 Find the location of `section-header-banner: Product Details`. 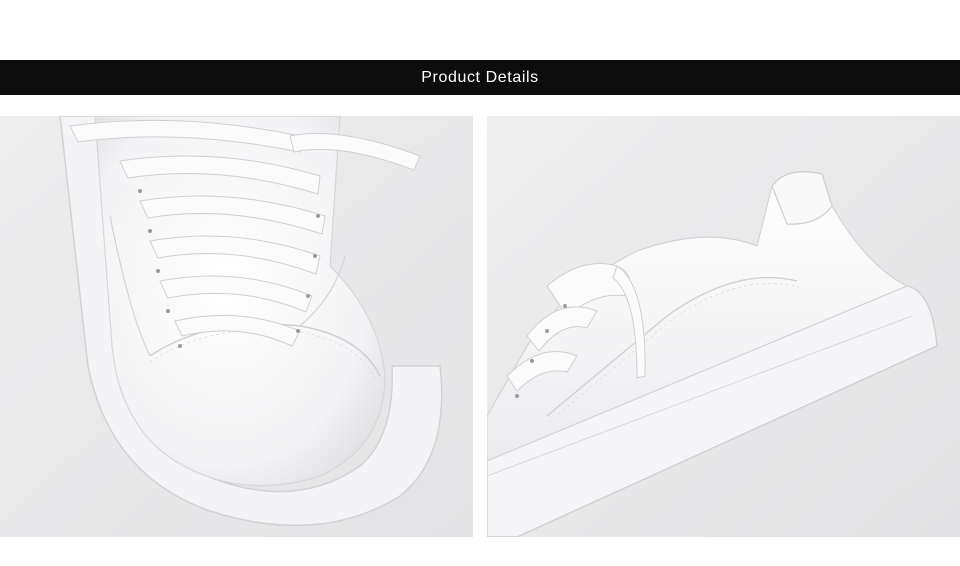

section-header-banner: Product Details is located at coordinates (480, 77).